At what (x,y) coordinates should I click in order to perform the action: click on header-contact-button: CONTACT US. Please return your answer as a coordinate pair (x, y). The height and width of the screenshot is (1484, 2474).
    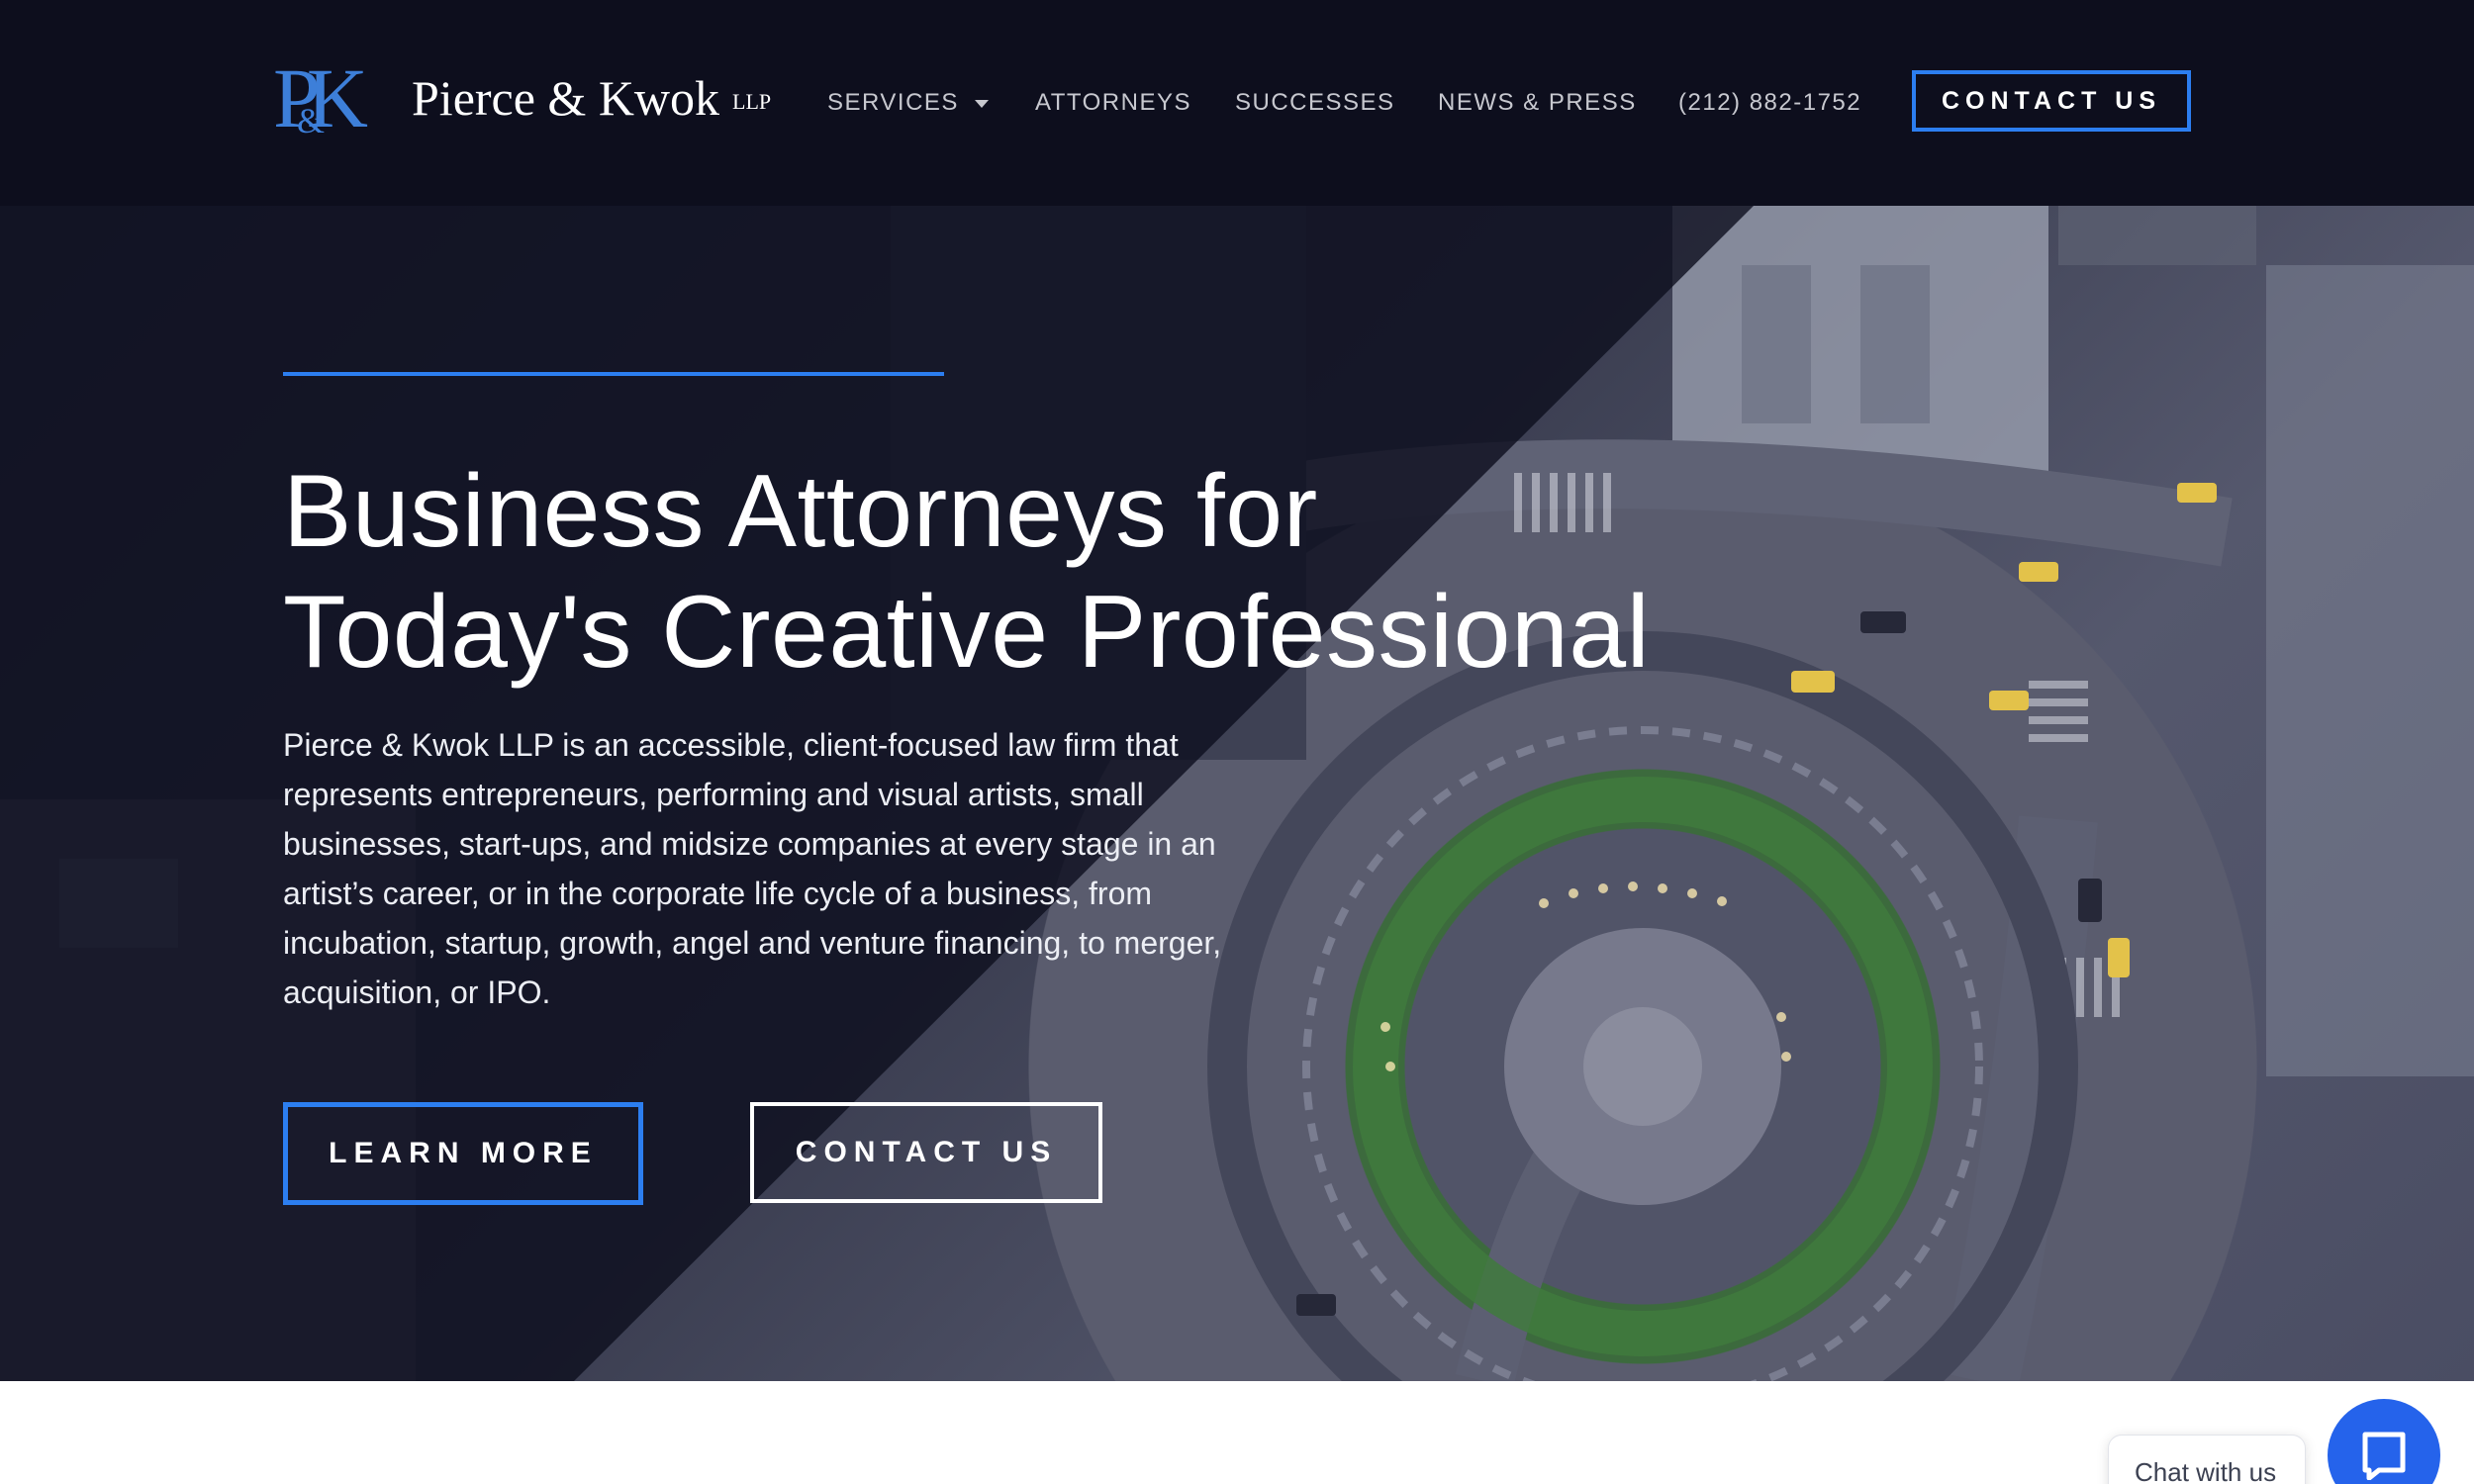
    Looking at the image, I should click on (2051, 101).